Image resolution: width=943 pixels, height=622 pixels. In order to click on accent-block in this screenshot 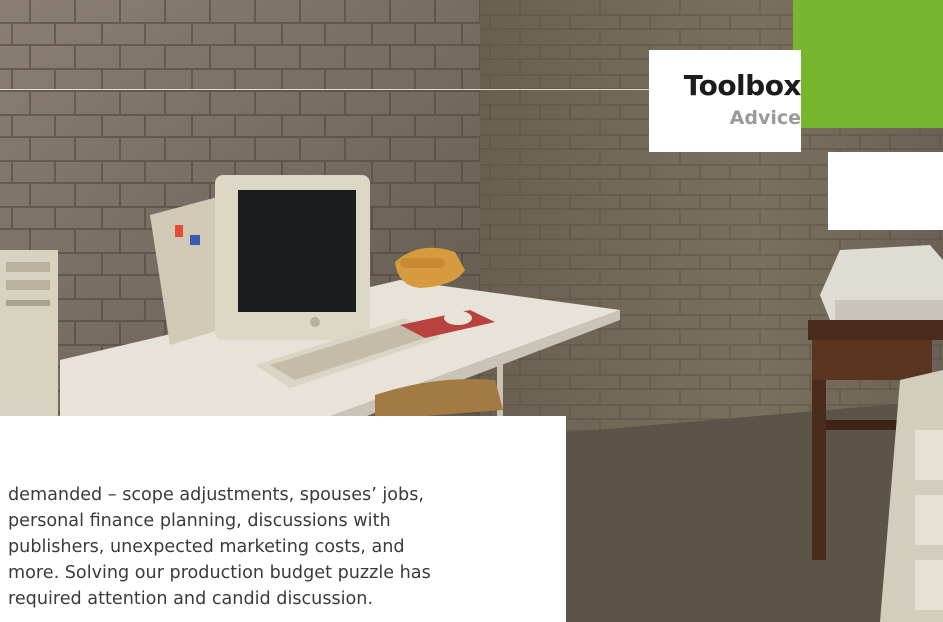, I will do `click(868, 64)`.